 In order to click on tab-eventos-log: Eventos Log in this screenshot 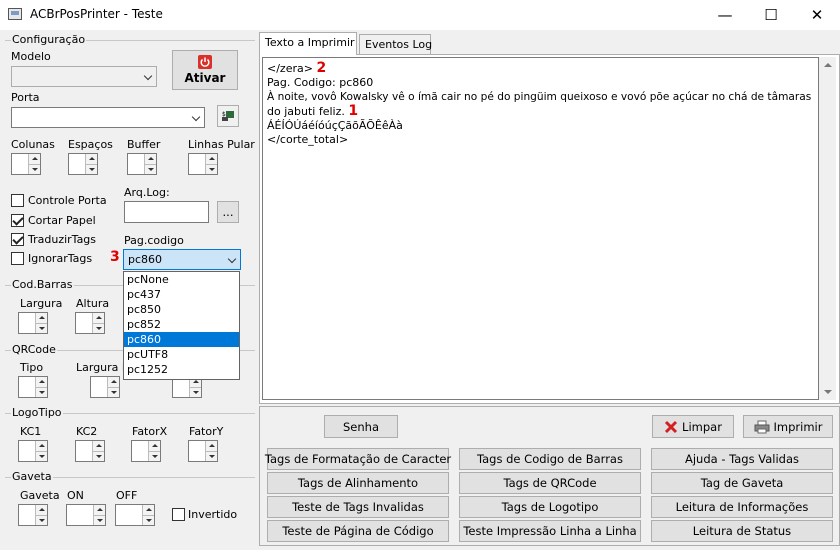, I will do `click(395, 44)`.